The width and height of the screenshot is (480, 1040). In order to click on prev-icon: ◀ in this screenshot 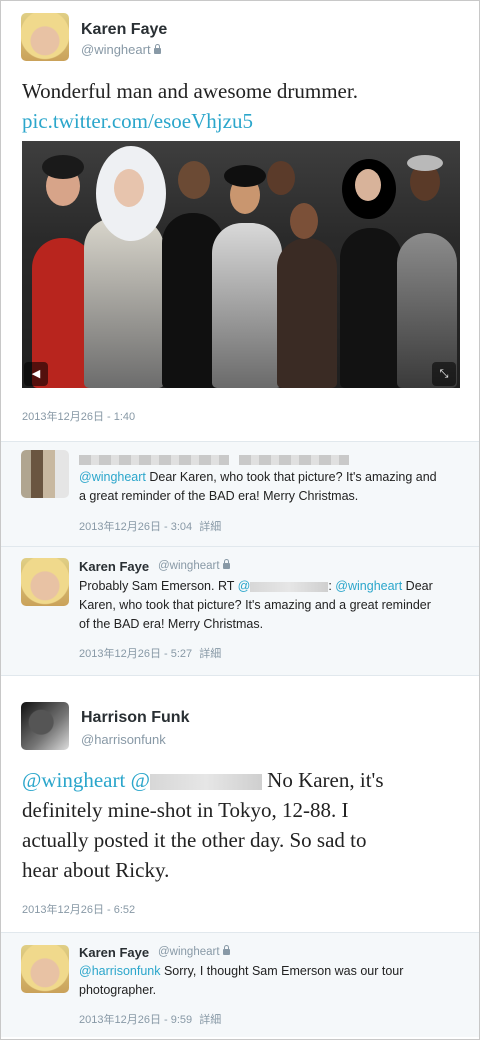, I will do `click(36, 374)`.